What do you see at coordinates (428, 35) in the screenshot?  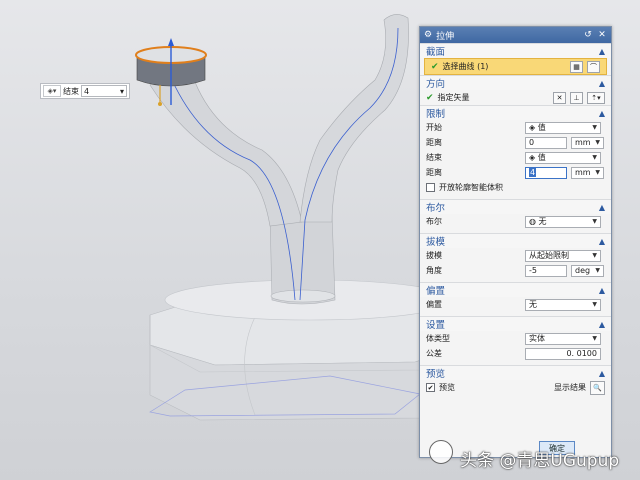 I see `gear-icon: ⚙` at bounding box center [428, 35].